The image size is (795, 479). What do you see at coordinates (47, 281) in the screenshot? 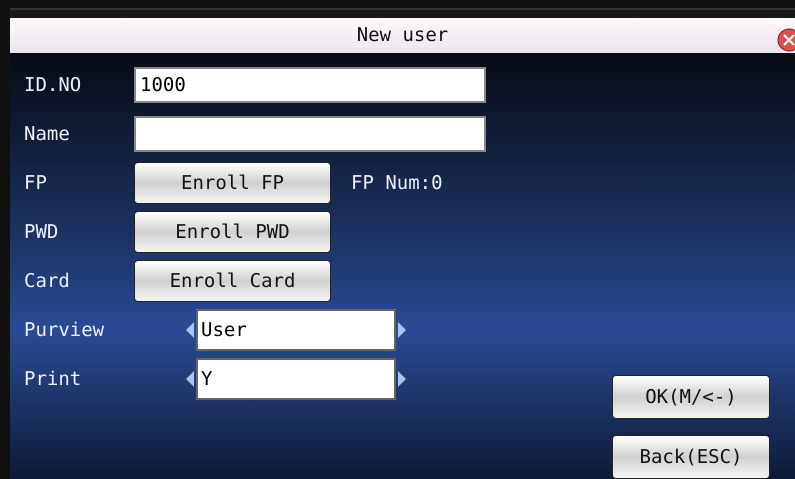
I see `field-label: Card` at bounding box center [47, 281].